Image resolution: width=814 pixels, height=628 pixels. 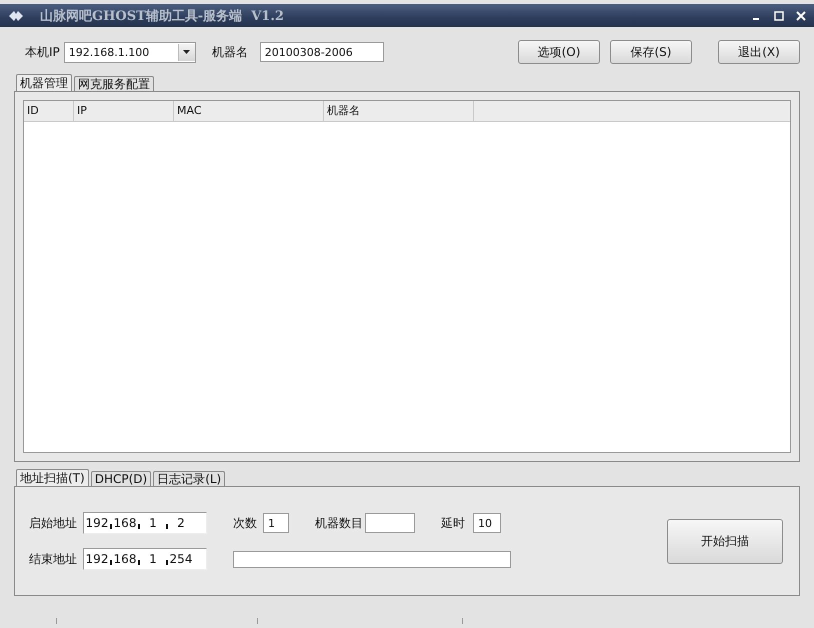 What do you see at coordinates (339, 523) in the screenshot?
I see `machine-count-label: 机器数目` at bounding box center [339, 523].